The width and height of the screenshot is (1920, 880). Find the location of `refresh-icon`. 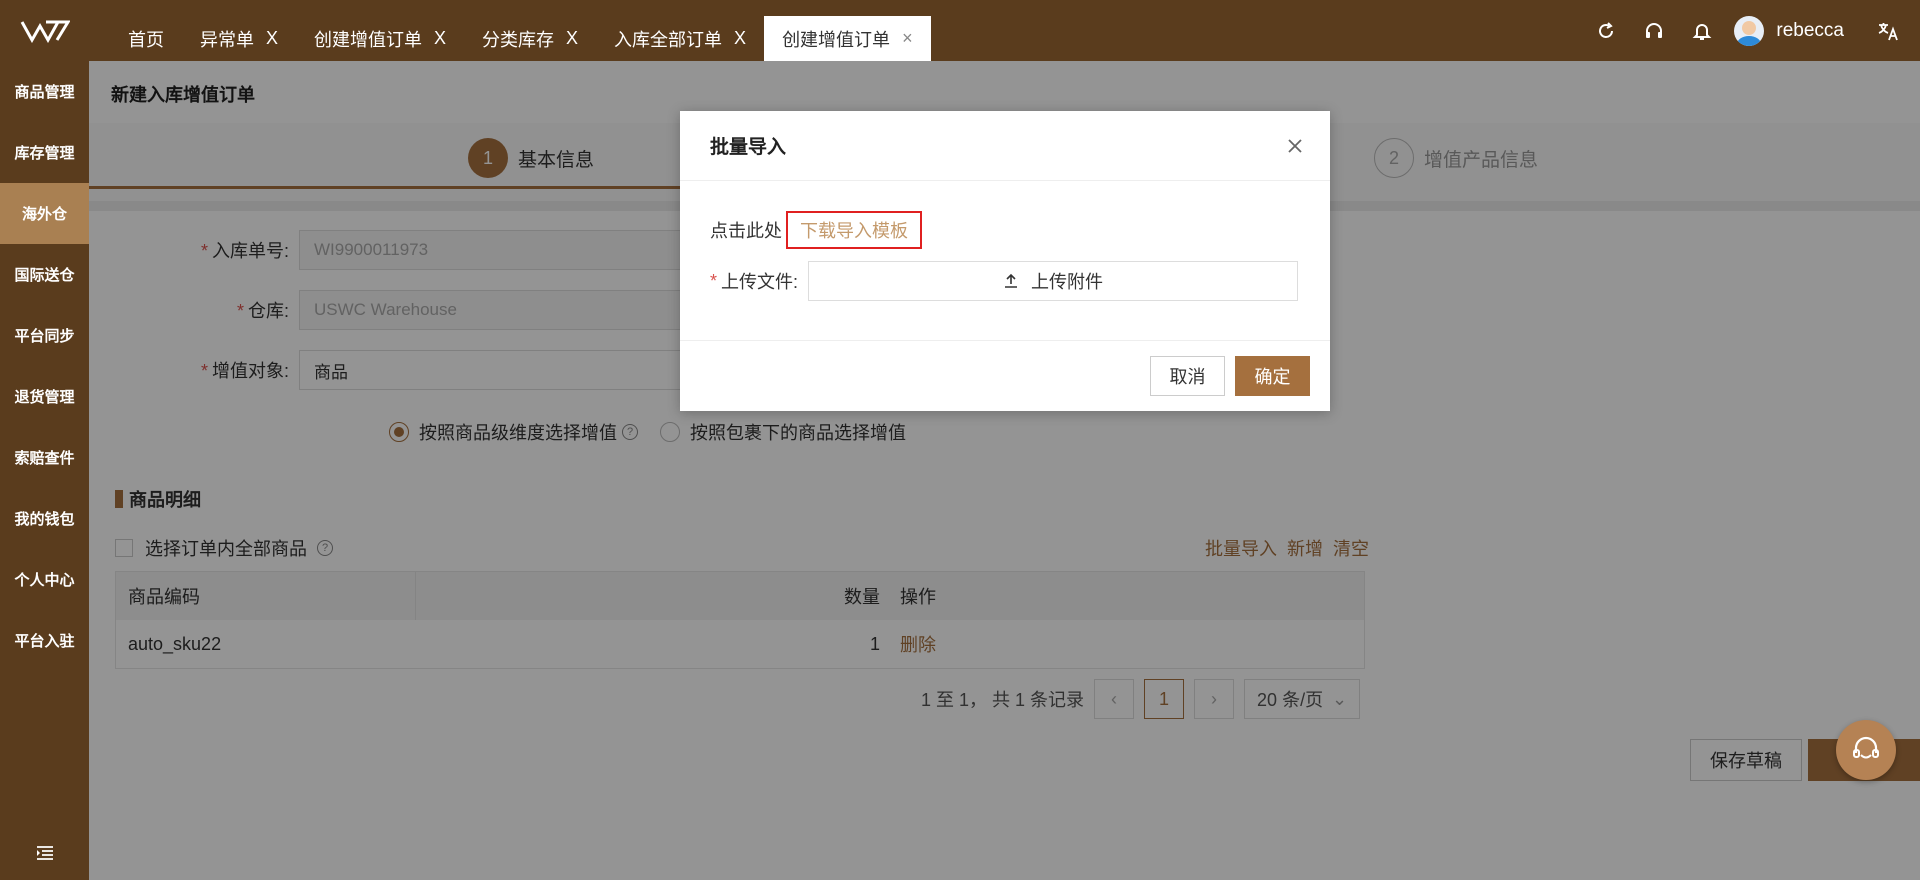

refresh-icon is located at coordinates (1606, 30).